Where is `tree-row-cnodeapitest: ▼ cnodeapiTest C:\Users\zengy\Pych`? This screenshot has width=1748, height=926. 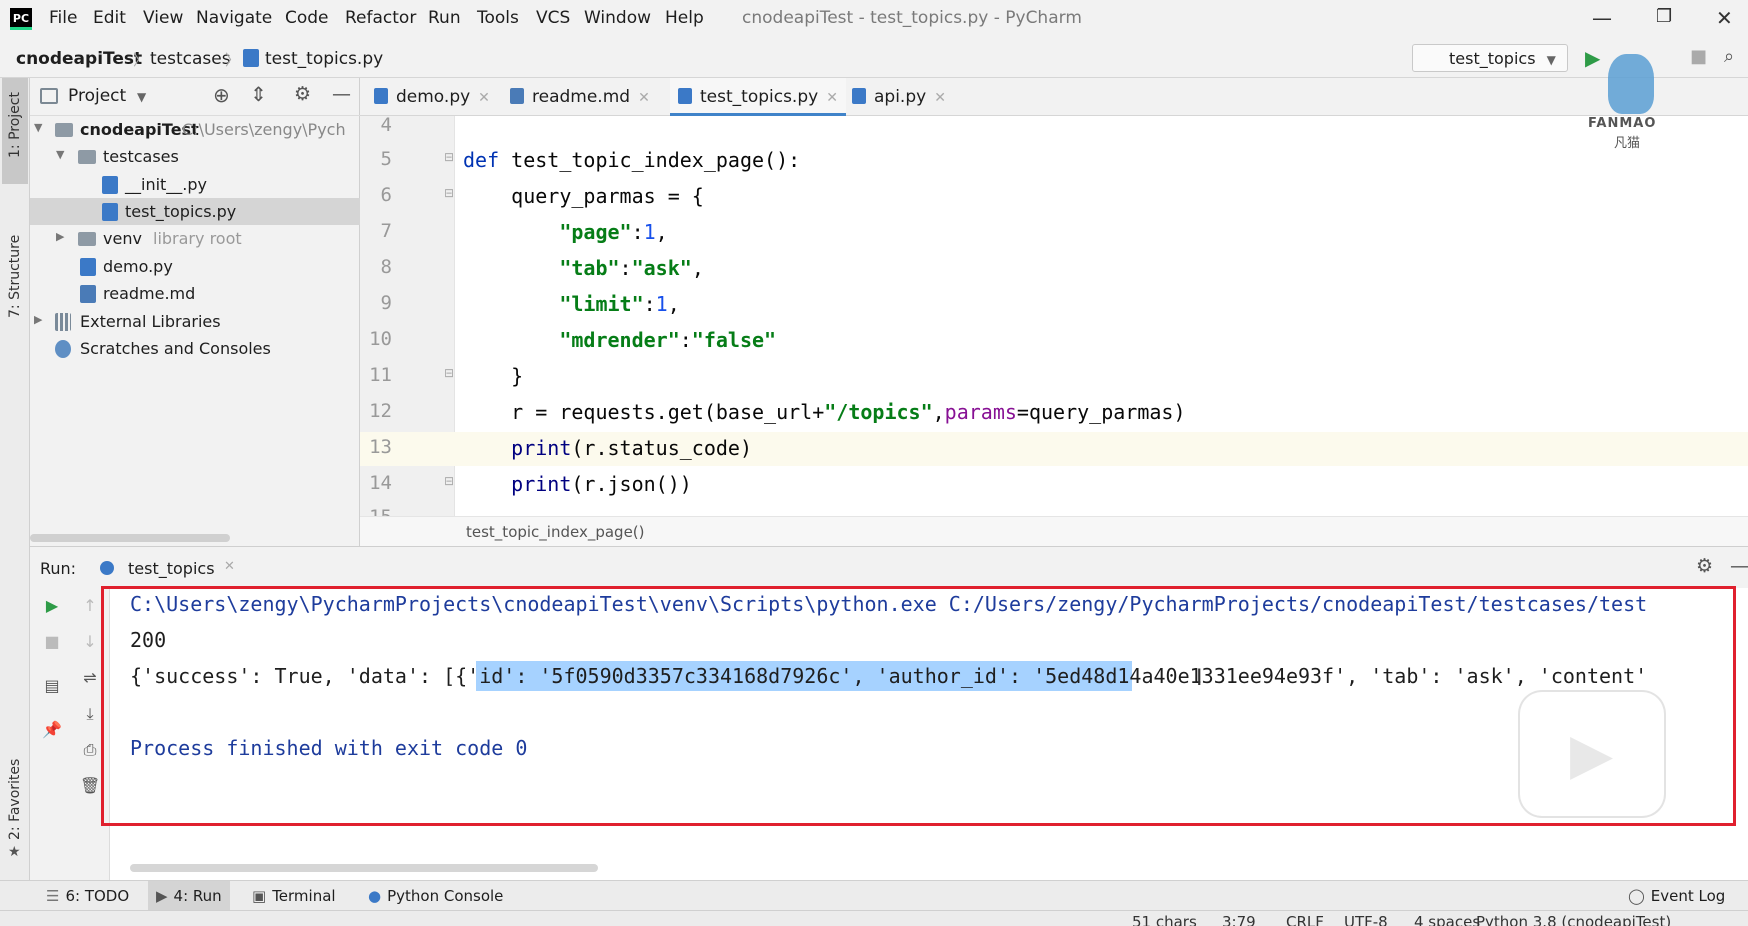
tree-row-cnodeapitest: ▼ cnodeapiTest C:\Users\zengy\Pych is located at coordinates (195, 129).